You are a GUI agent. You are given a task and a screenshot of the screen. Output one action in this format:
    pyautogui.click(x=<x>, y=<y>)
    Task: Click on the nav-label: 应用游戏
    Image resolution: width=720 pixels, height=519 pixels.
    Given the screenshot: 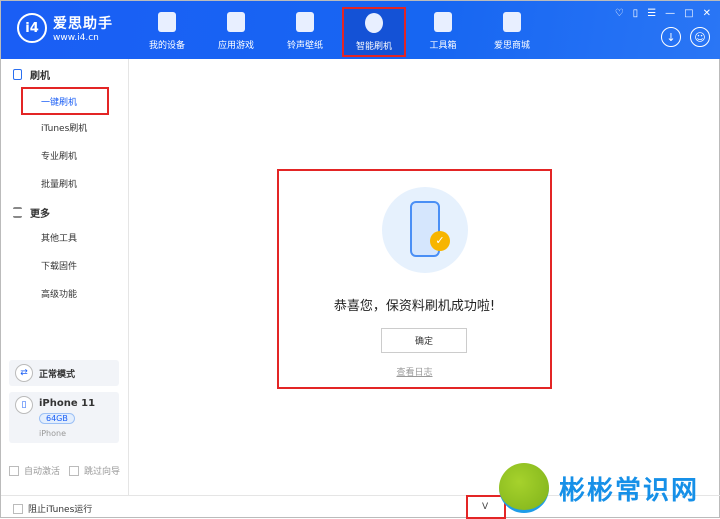 What is the action you would take?
    pyautogui.click(x=235, y=46)
    